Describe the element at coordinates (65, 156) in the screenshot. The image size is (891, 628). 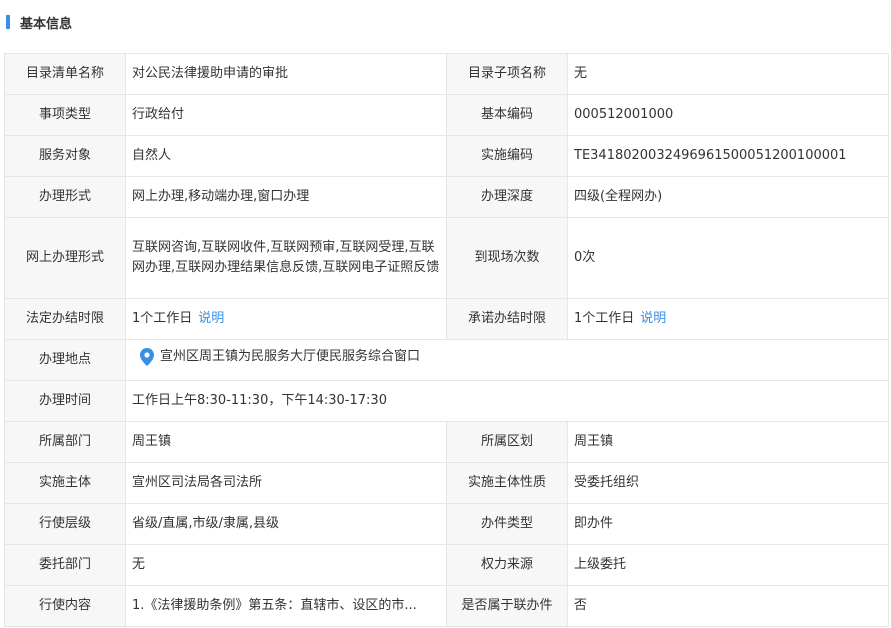
I see `field-label: 服务对象` at that location.